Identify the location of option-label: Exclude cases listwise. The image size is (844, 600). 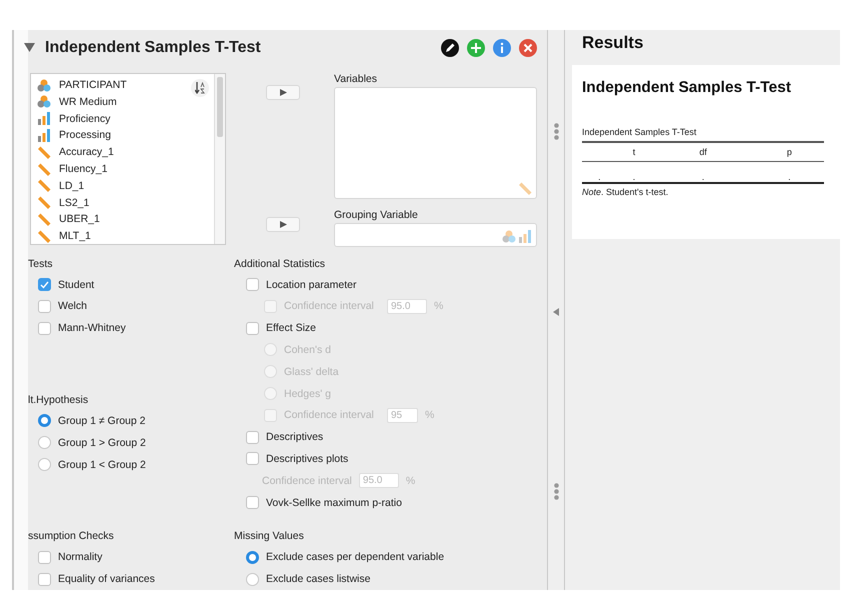
(318, 579).